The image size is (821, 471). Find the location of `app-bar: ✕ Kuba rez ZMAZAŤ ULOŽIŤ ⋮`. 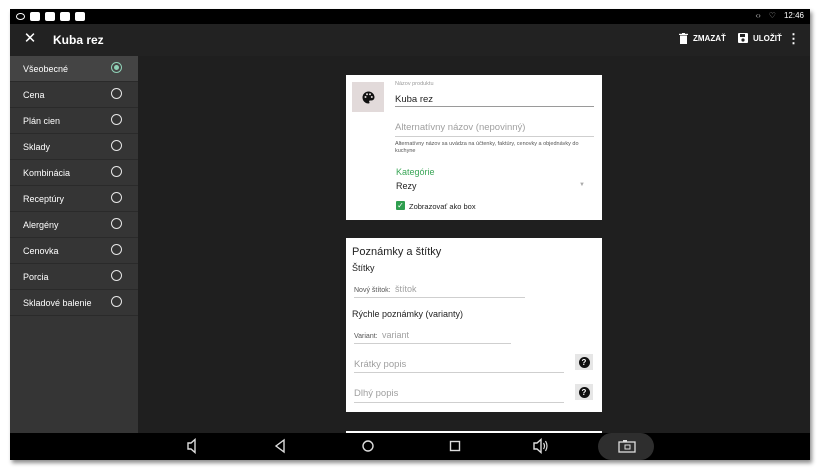

app-bar: ✕ Kuba rez ZMAZAŤ ULOŽIŤ ⋮ is located at coordinates (410, 40).